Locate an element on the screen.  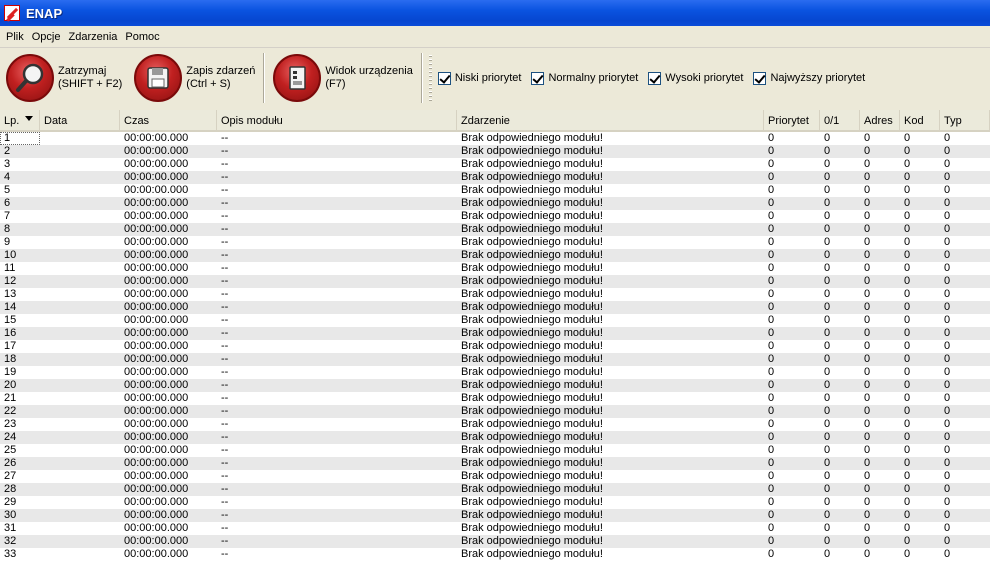
filter-low-label: Niski priorytet is located at coordinates (488, 78).